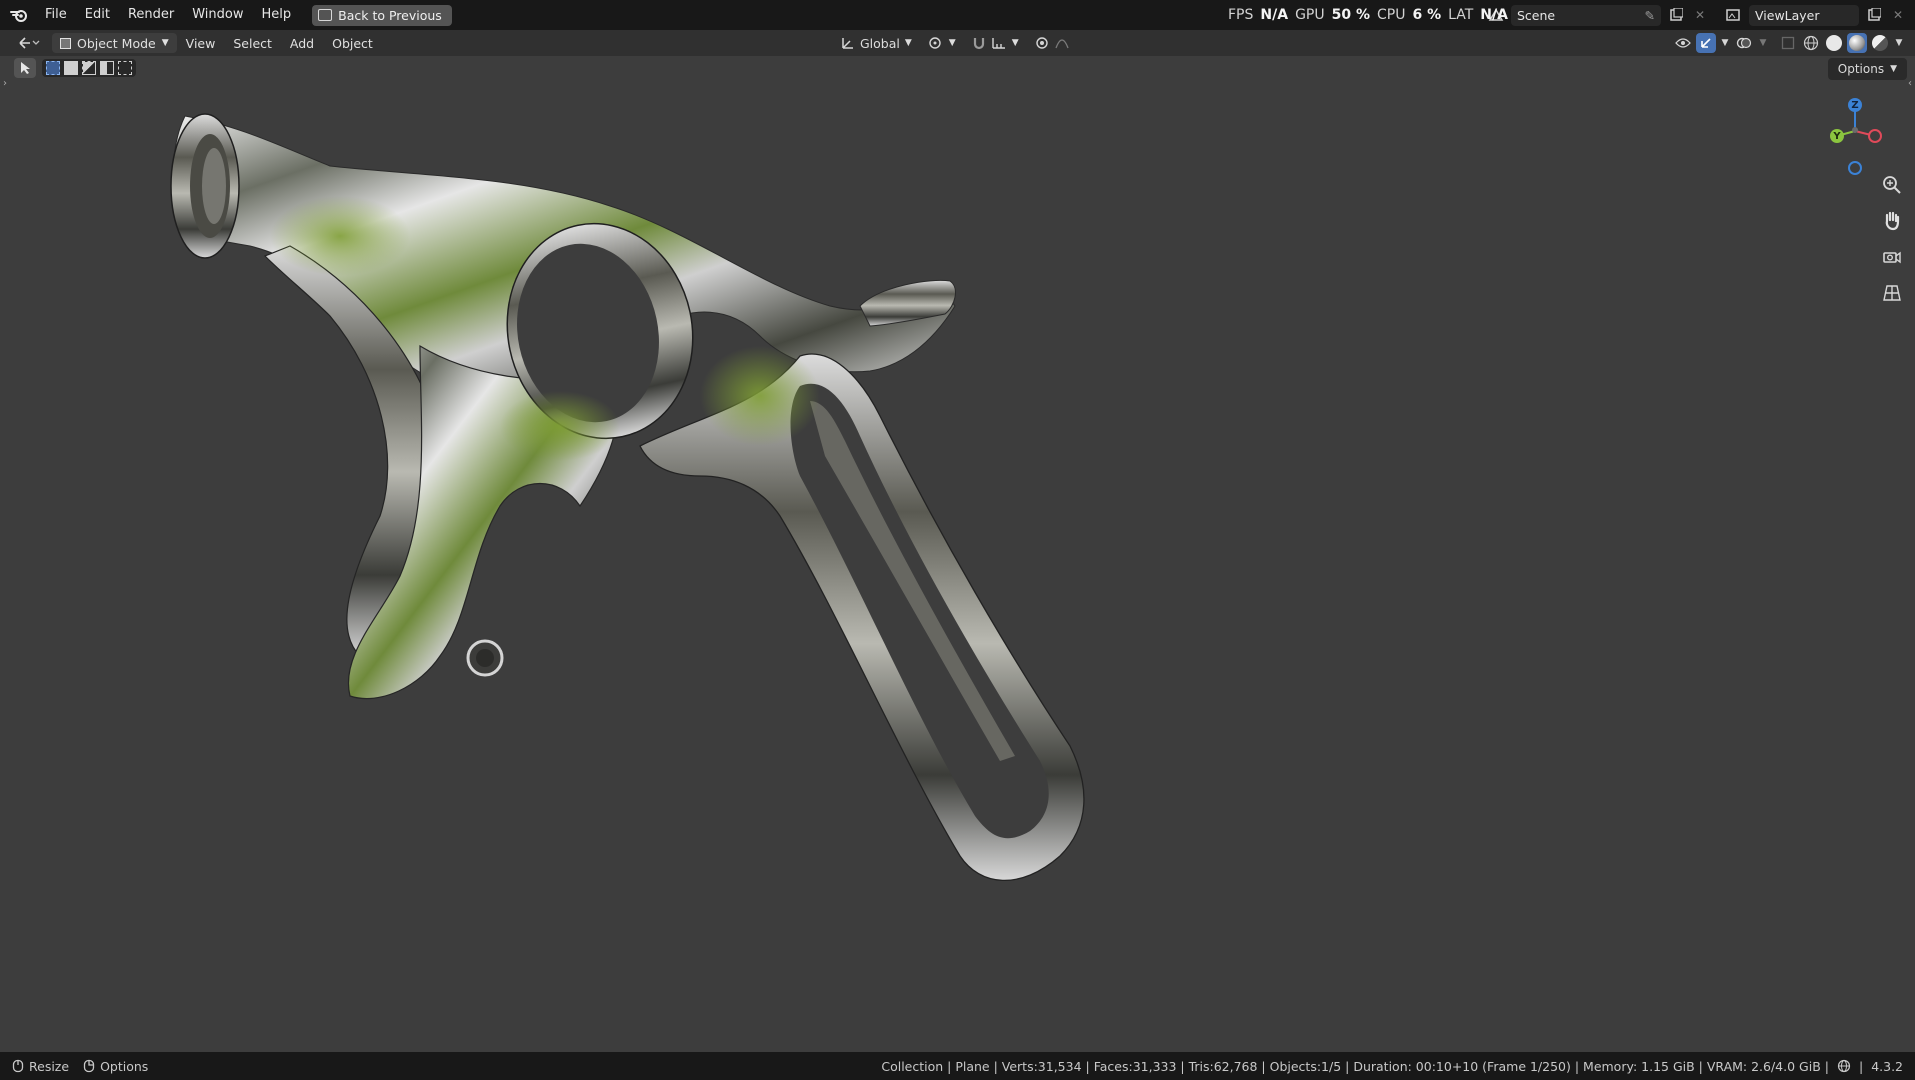  I want to click on lat-value: N/A, so click(1494, 15).